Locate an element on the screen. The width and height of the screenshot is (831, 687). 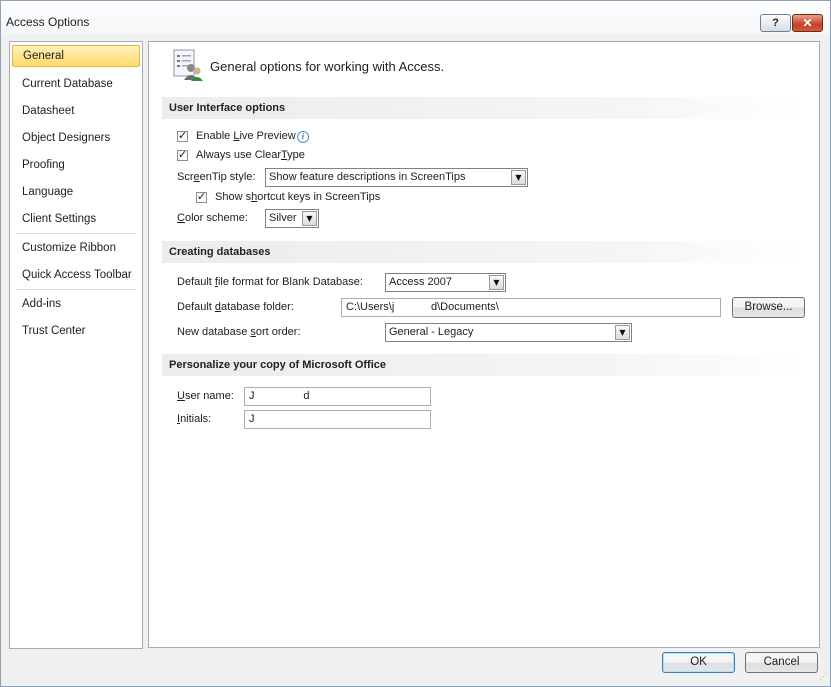
color-scheme-dropdown: Silver ▼ is located at coordinates (292, 218).